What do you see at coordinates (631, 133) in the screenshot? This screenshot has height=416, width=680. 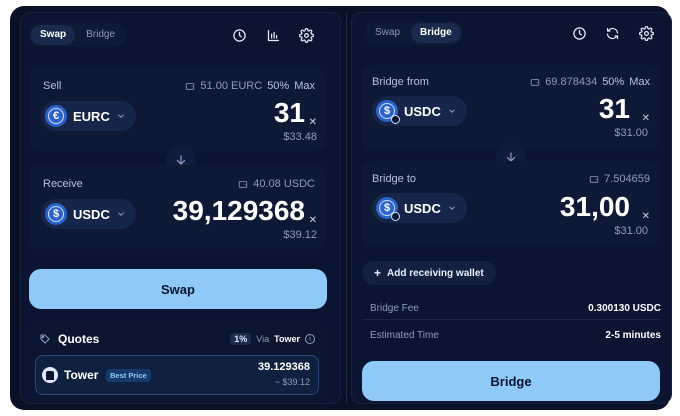 I see `bridge-from-fiat: $31.00` at bounding box center [631, 133].